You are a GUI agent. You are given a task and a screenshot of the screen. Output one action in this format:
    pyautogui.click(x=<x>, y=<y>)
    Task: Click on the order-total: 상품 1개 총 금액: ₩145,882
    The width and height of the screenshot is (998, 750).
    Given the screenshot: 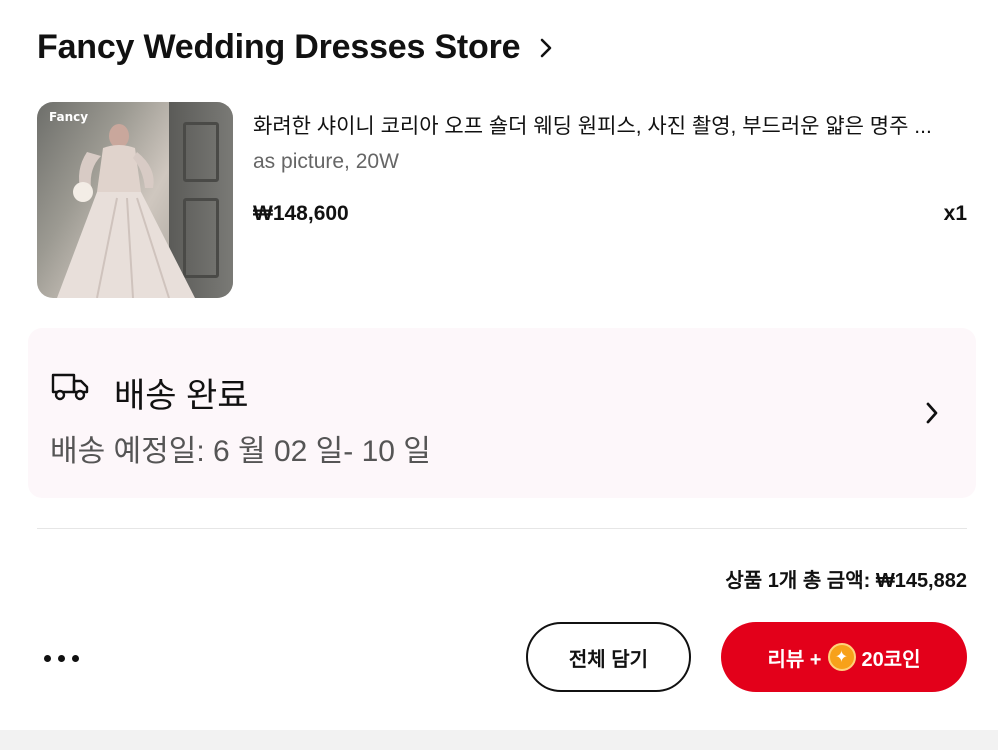 What is the action you would take?
    pyautogui.click(x=846, y=581)
    